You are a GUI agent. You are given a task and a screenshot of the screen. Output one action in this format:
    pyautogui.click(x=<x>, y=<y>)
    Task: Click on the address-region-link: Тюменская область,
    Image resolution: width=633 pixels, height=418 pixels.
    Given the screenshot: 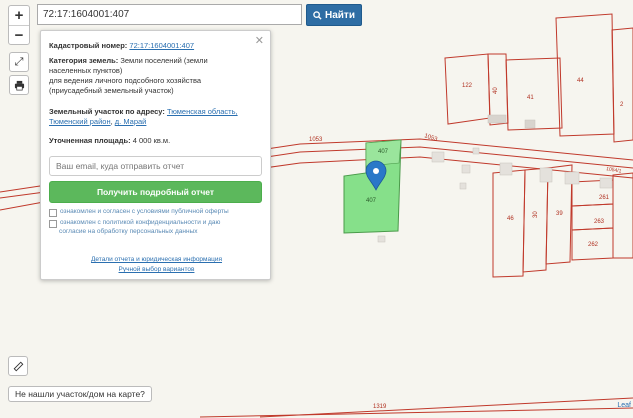 What is the action you would take?
    pyautogui.click(x=202, y=111)
    